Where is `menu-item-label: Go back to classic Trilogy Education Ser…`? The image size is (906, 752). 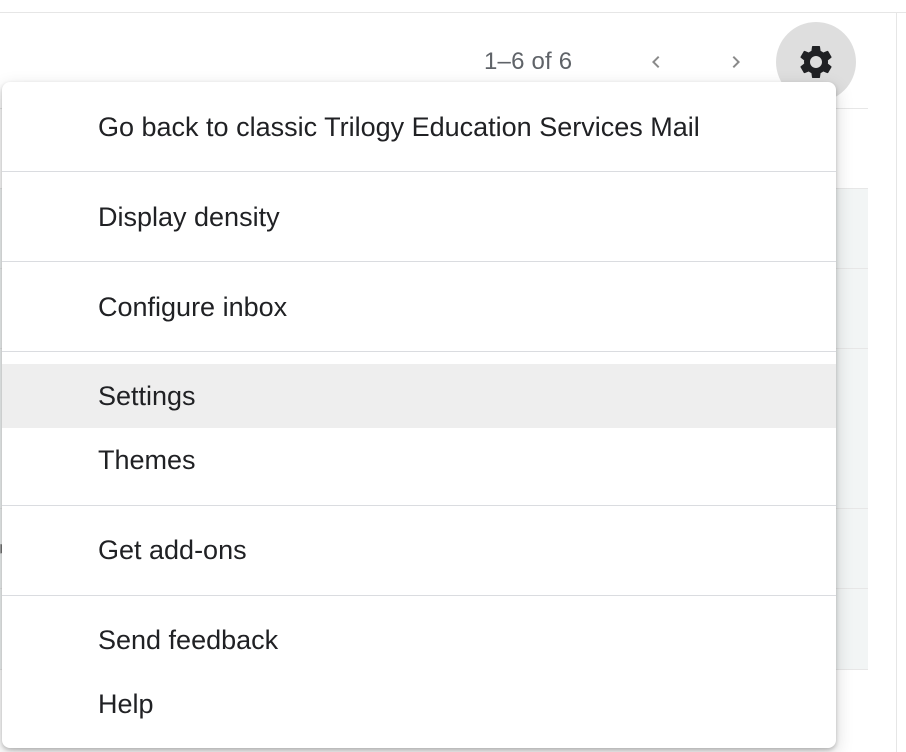
menu-item-label: Go back to classic Trilogy Education Ser… is located at coordinates (399, 126).